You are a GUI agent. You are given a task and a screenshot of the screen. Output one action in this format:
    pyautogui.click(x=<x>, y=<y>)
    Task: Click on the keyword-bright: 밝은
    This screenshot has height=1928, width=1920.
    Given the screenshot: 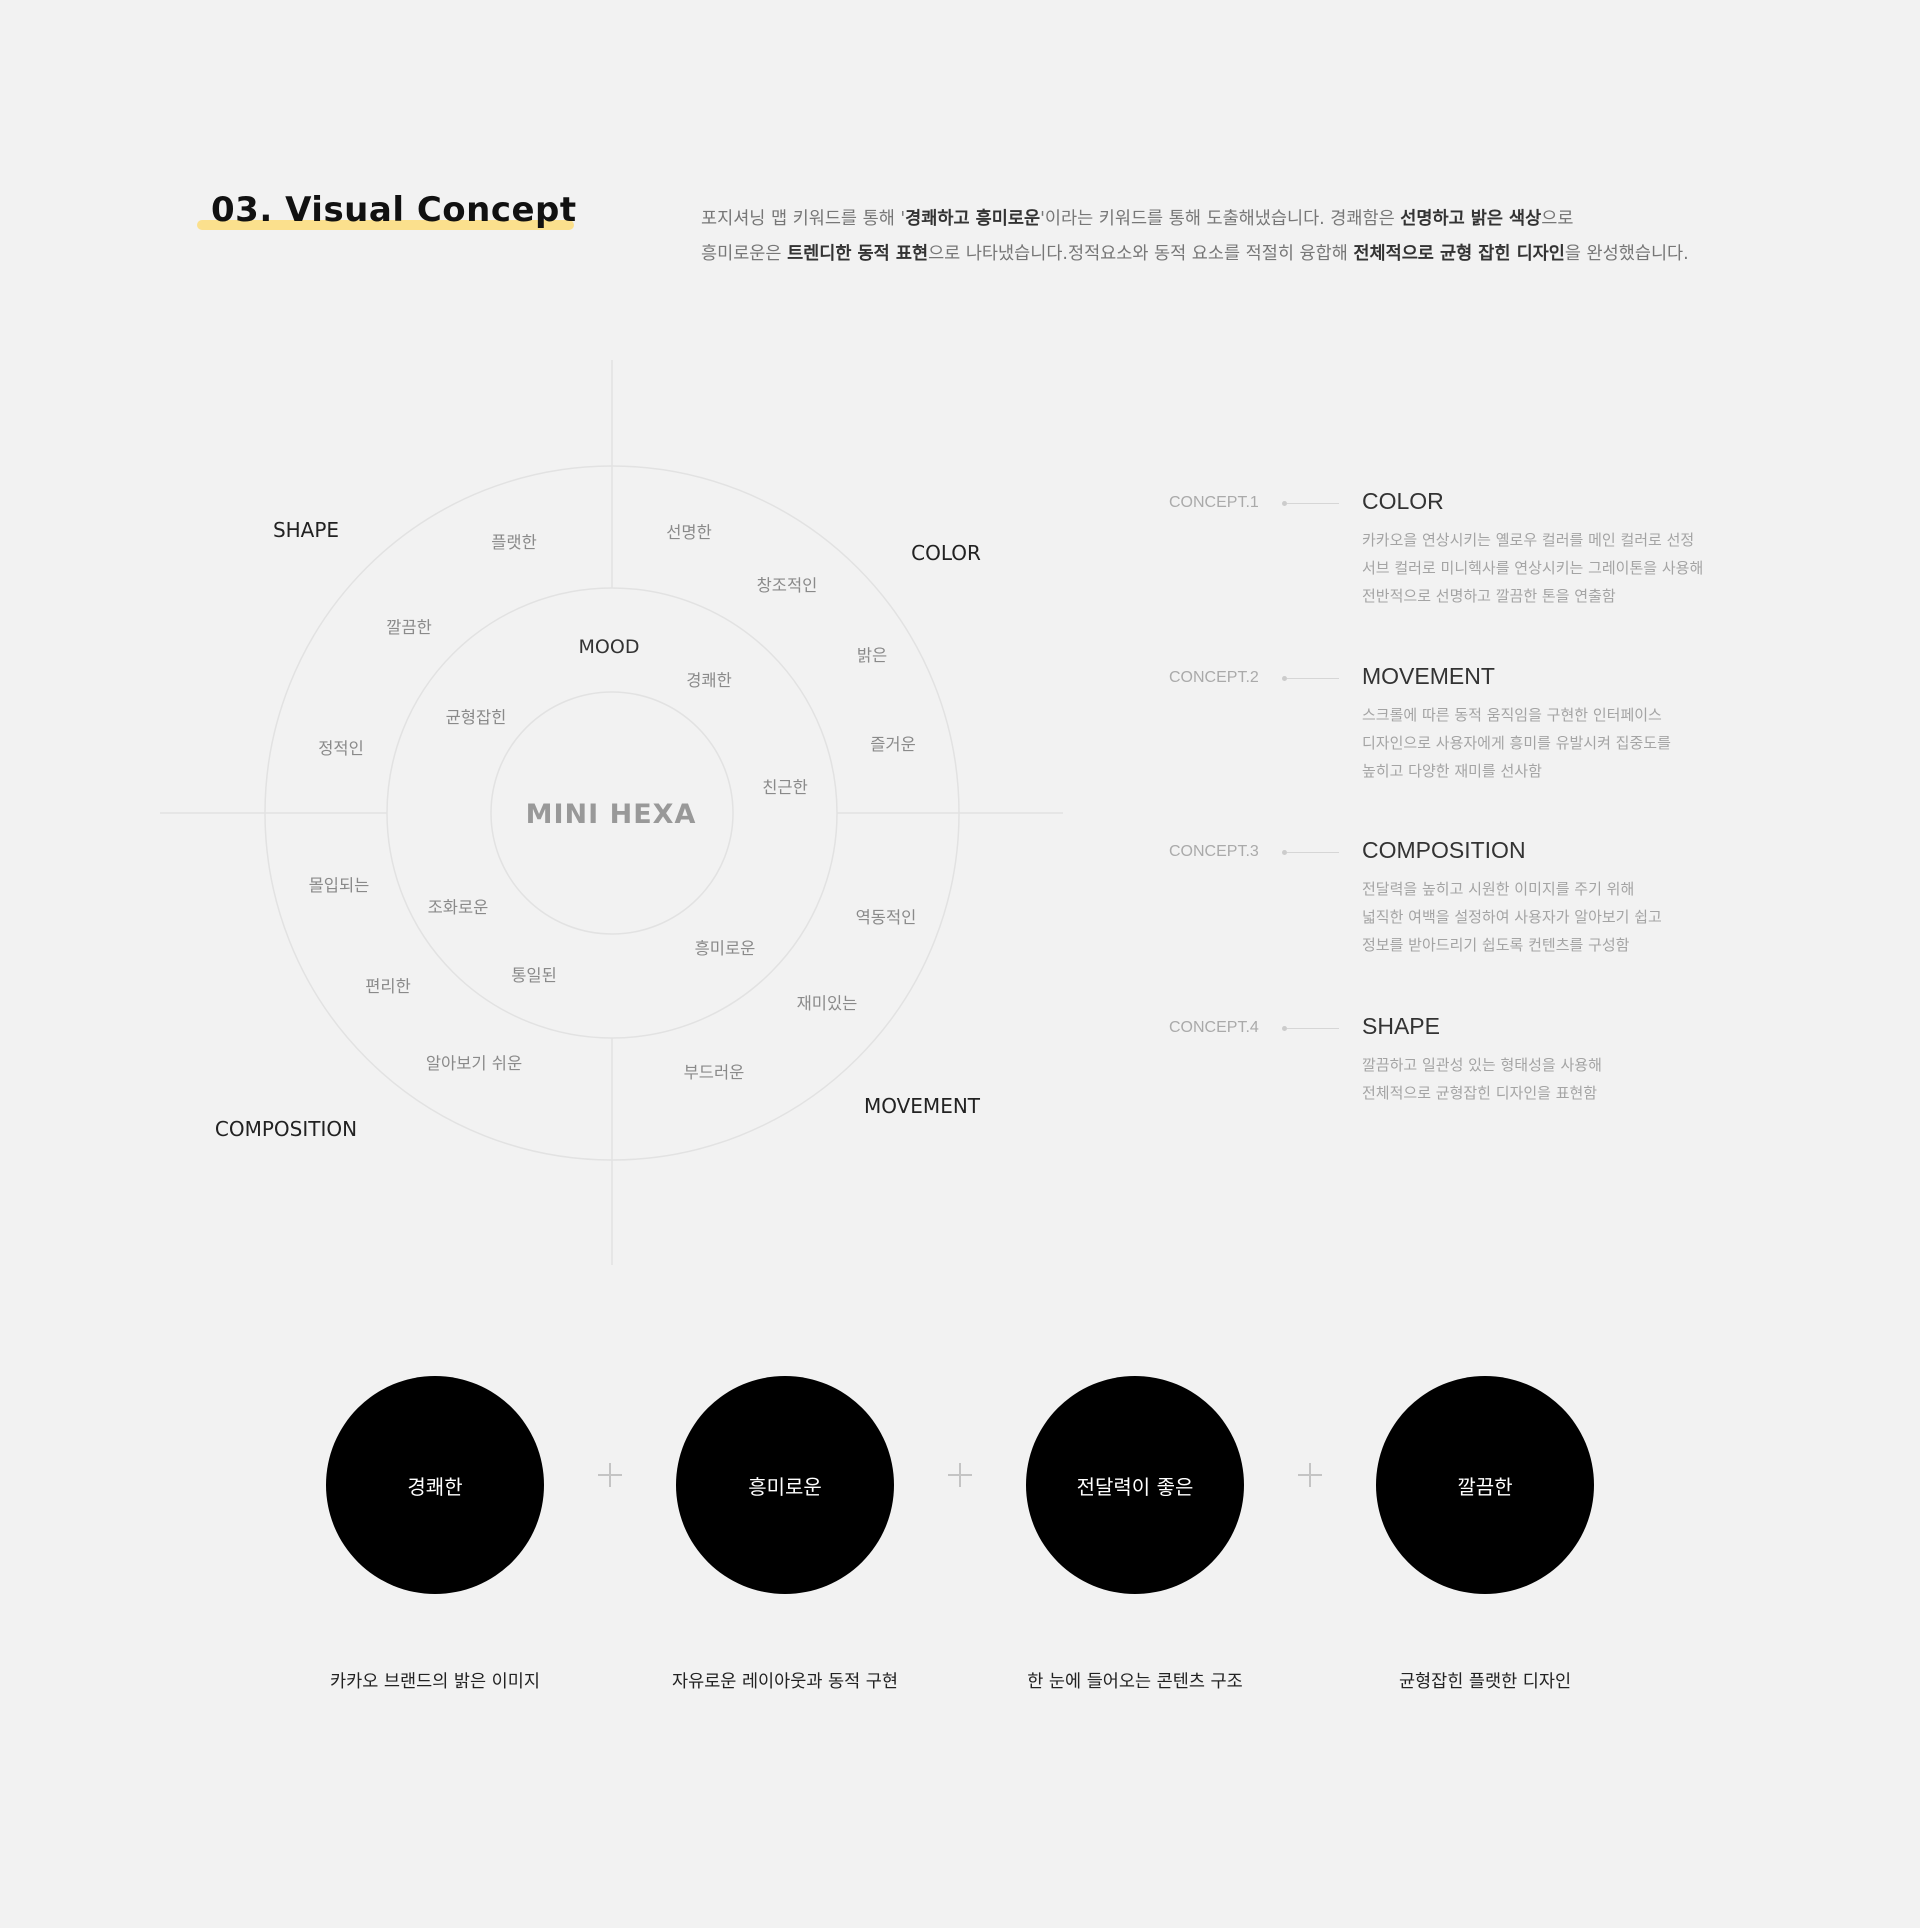 What is the action you would take?
    pyautogui.click(x=872, y=655)
    